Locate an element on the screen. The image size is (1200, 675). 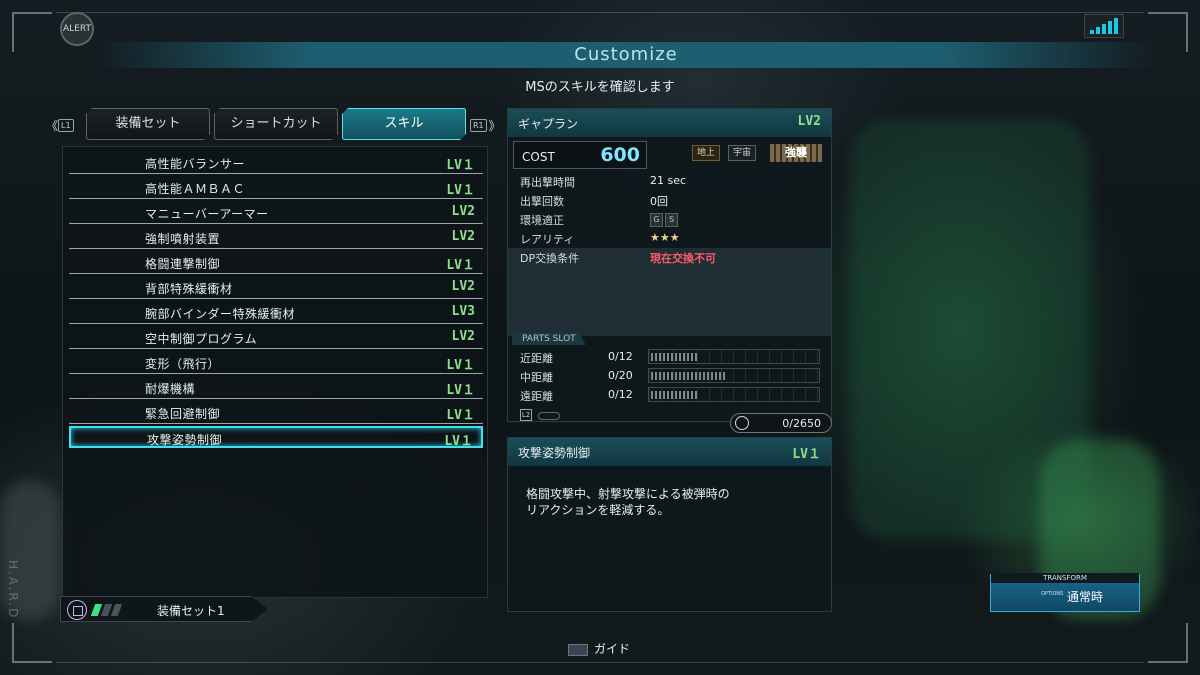
skill-detail-name: 攻撃姿勢制御 is located at coordinates (554, 453).